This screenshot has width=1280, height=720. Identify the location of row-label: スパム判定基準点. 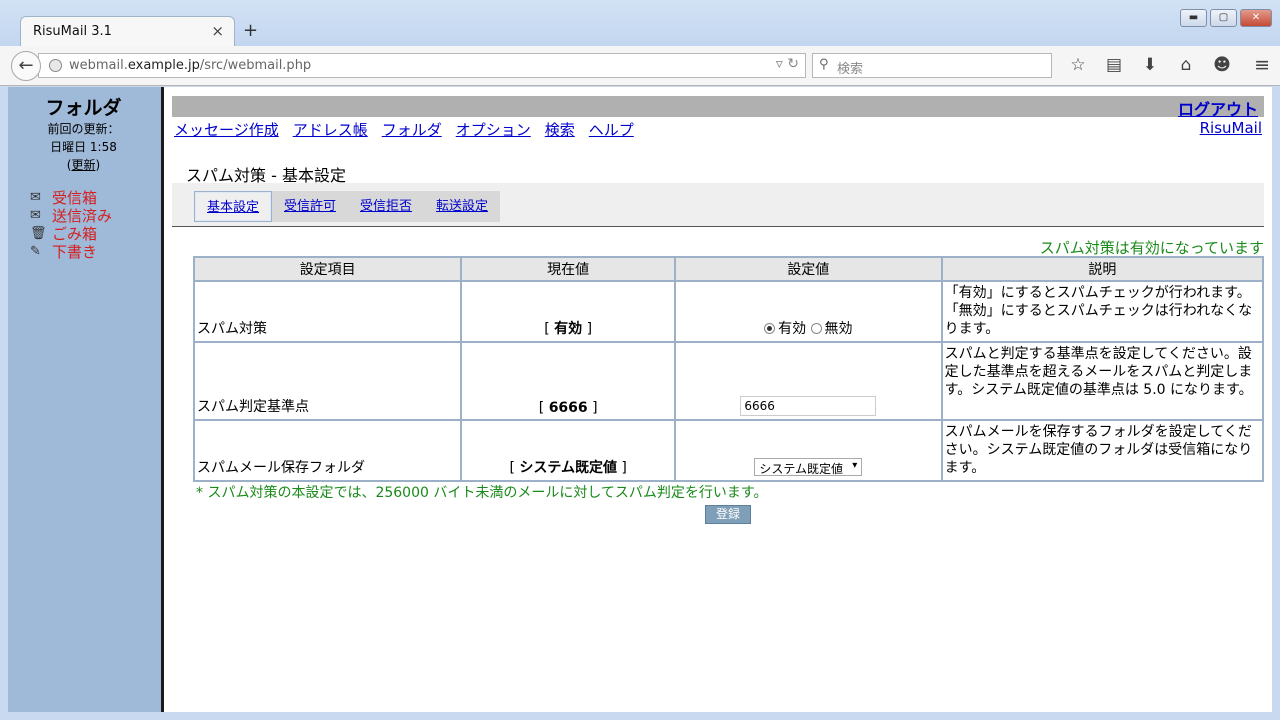
(327, 381).